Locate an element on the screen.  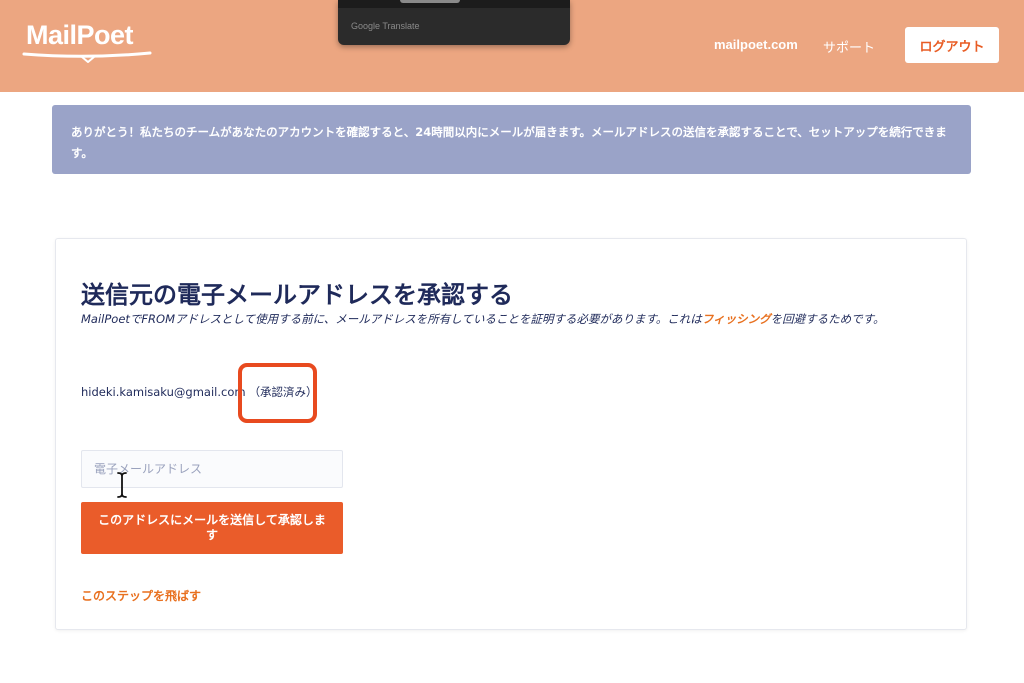
nav-link-support: サポート is located at coordinates (849, 46).